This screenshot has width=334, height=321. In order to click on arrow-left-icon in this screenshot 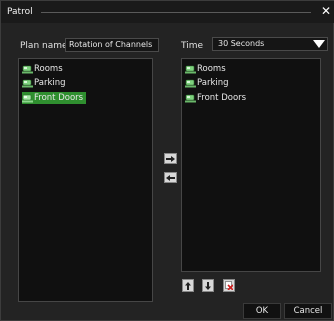, I will do `click(170, 177)`.